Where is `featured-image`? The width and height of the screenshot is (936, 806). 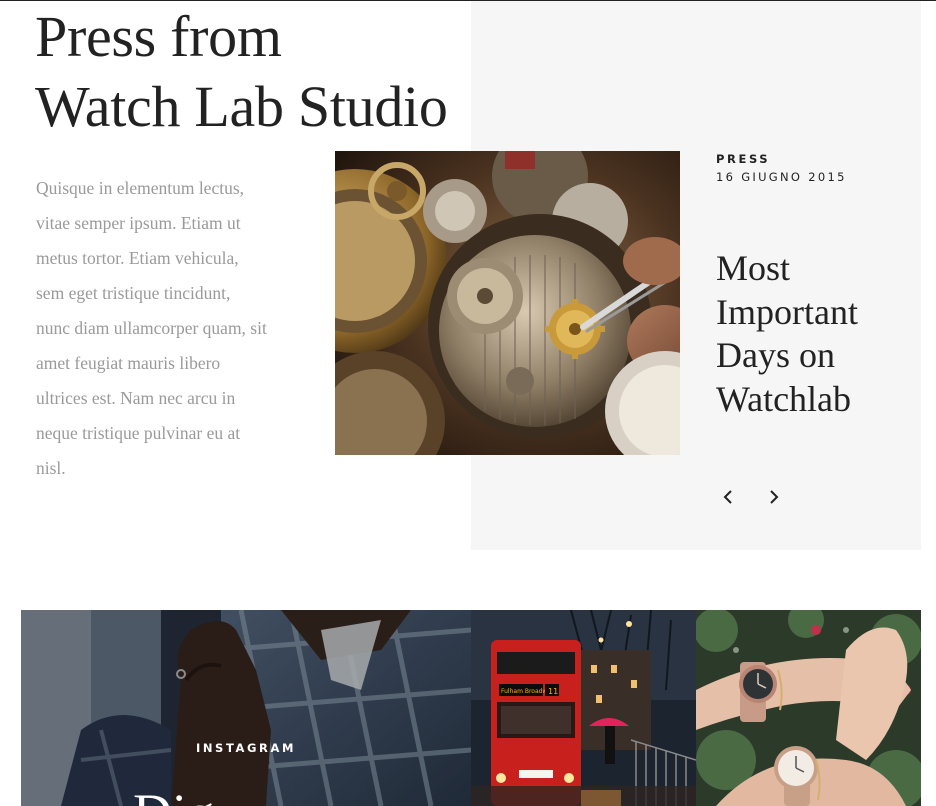 featured-image is located at coordinates (507, 303).